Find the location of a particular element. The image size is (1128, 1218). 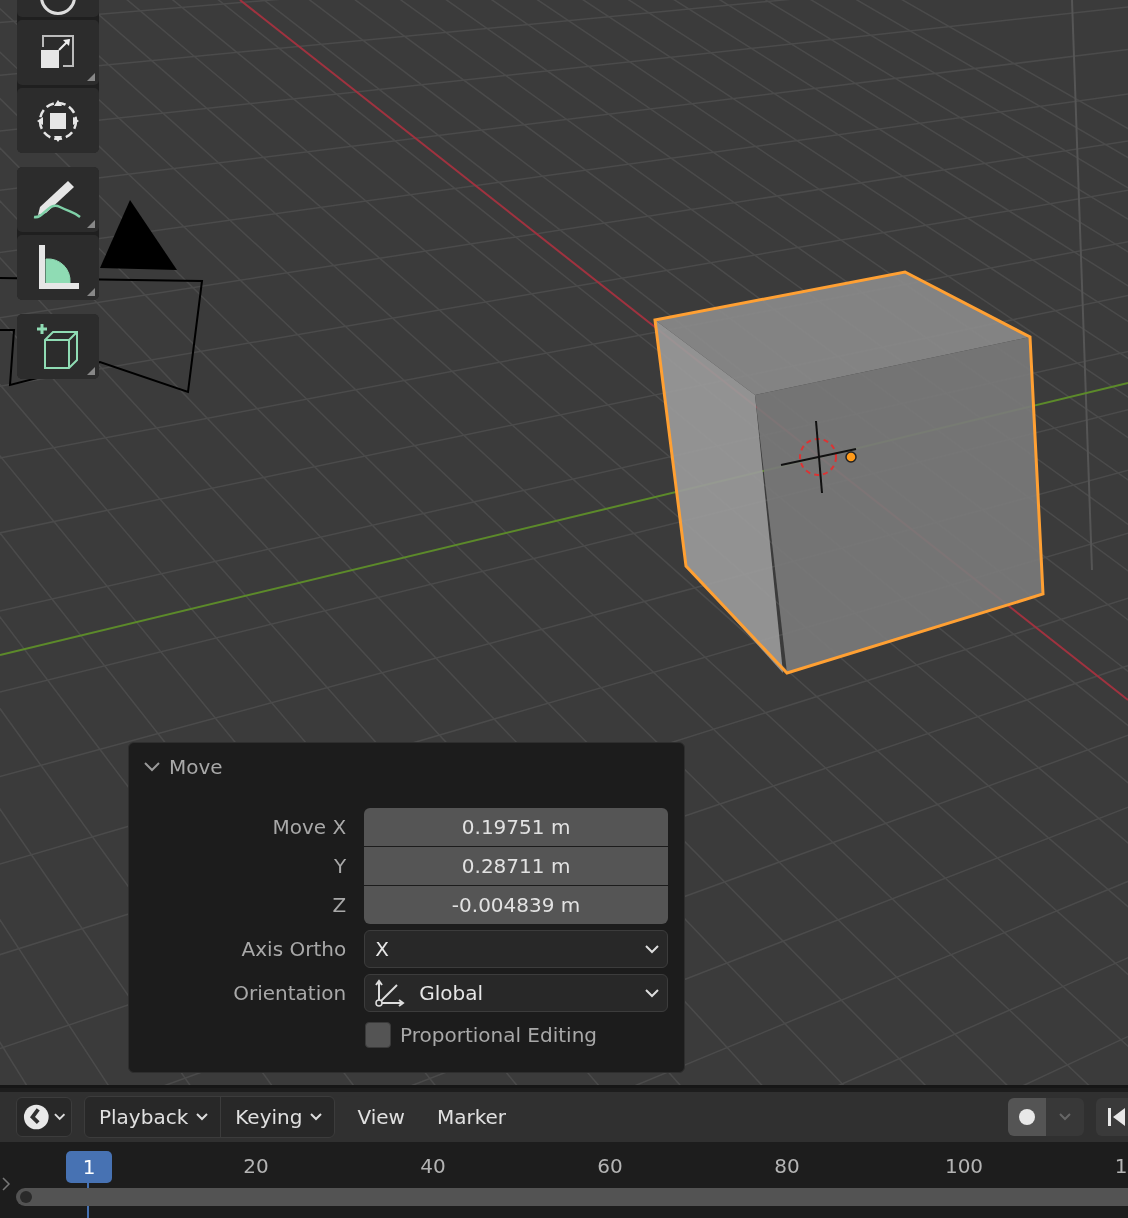

current-frame-badge: 1 is located at coordinates (89, 1167).